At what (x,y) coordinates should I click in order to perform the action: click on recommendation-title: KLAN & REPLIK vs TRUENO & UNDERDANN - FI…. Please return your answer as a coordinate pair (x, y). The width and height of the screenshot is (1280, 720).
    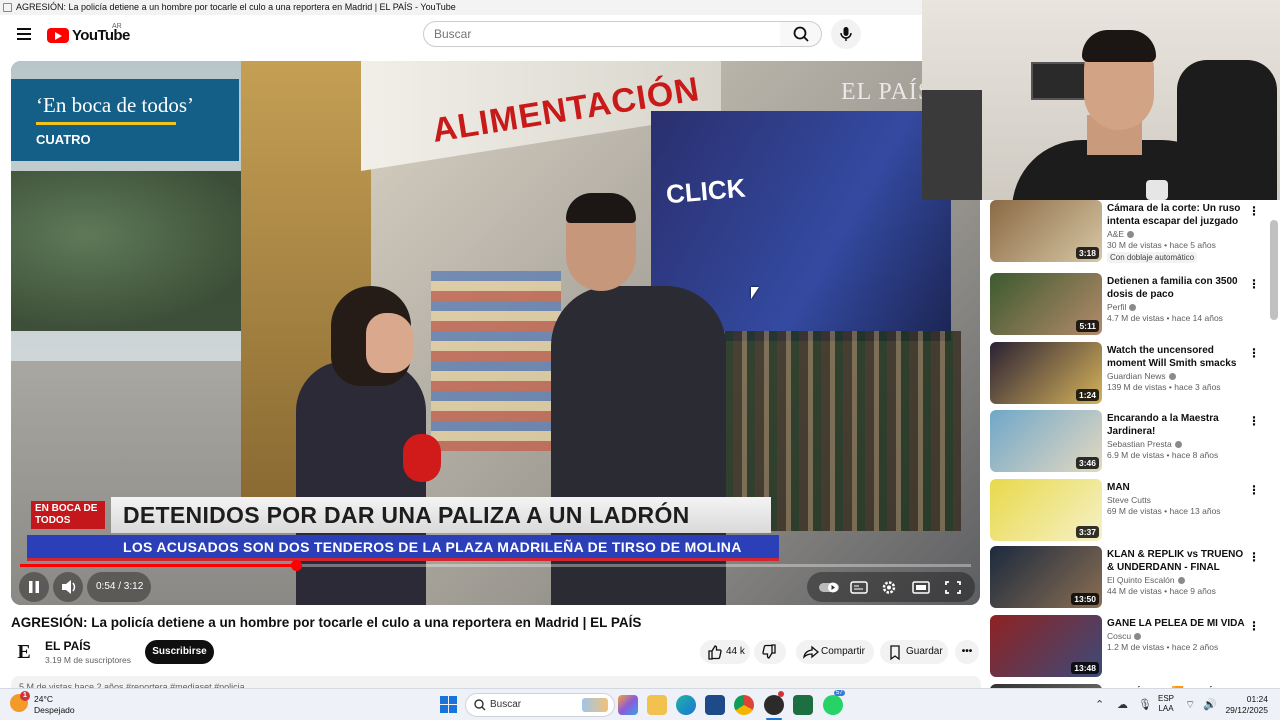
    Looking at the image, I should click on (1176, 561).